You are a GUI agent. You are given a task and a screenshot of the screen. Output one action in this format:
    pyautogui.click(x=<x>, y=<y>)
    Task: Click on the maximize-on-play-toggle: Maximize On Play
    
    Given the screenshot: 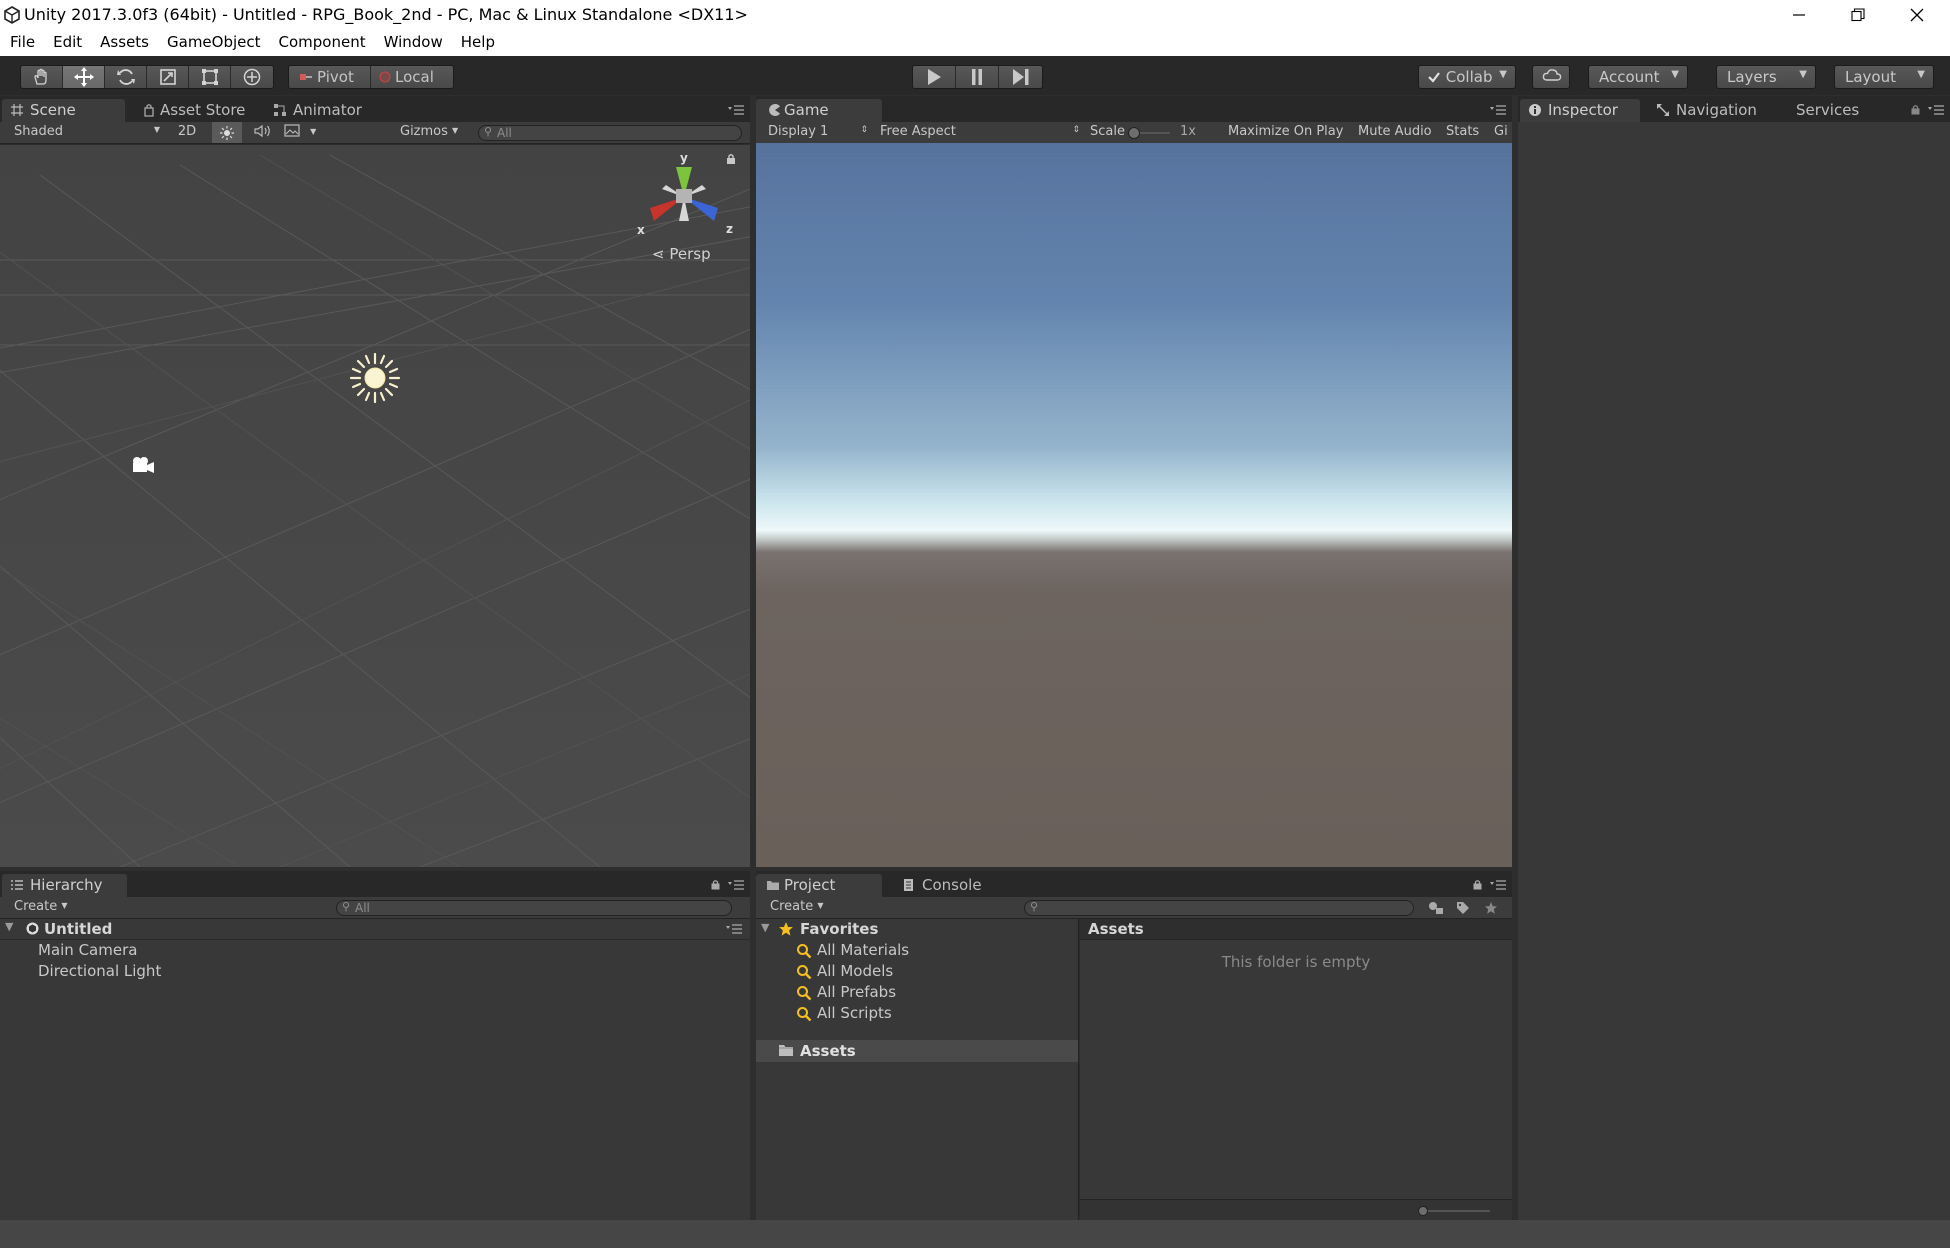 What is the action you would take?
    pyautogui.click(x=1285, y=131)
    